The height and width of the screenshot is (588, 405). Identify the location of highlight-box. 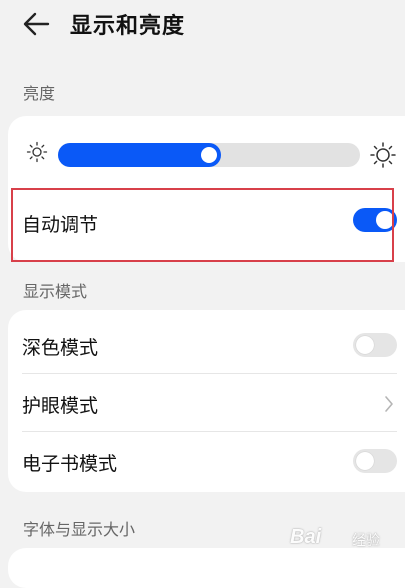
(202, 225).